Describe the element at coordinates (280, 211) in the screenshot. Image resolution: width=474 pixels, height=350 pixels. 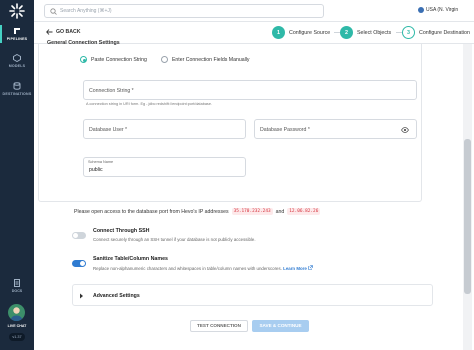
I see `ip-and-text: and` at that location.